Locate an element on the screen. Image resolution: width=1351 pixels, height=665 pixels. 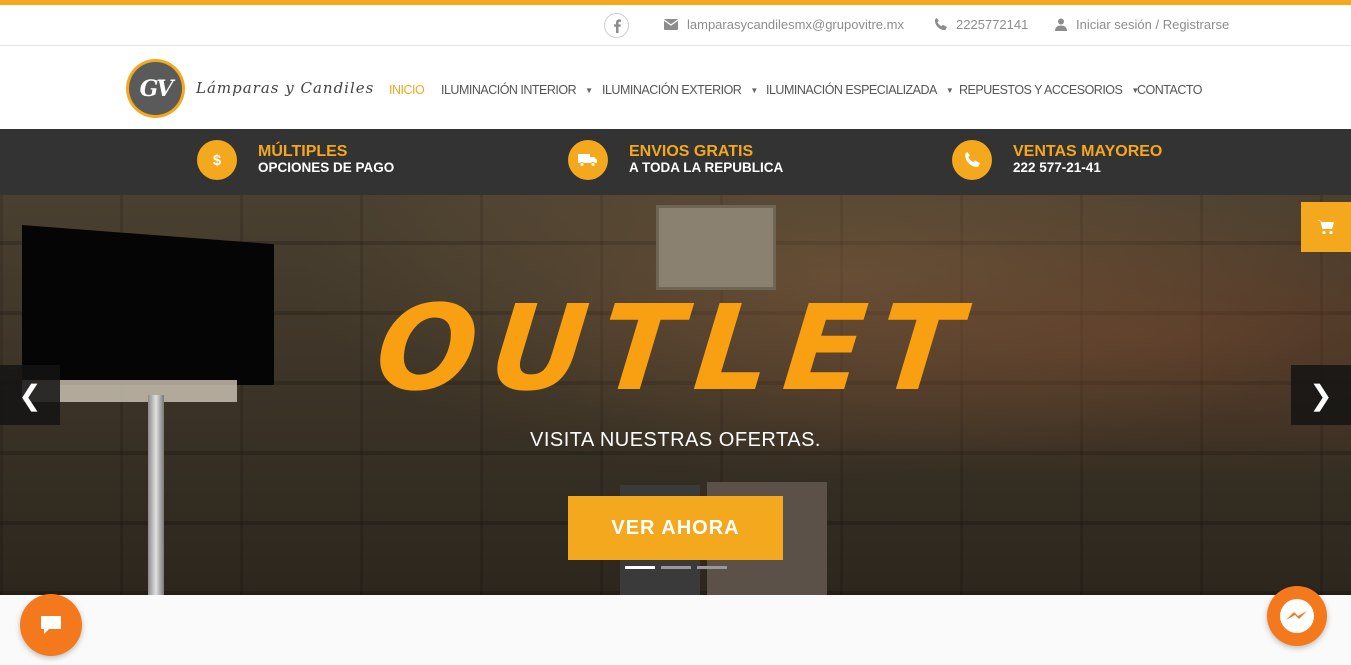
messenger-button is located at coordinates (1297, 616).